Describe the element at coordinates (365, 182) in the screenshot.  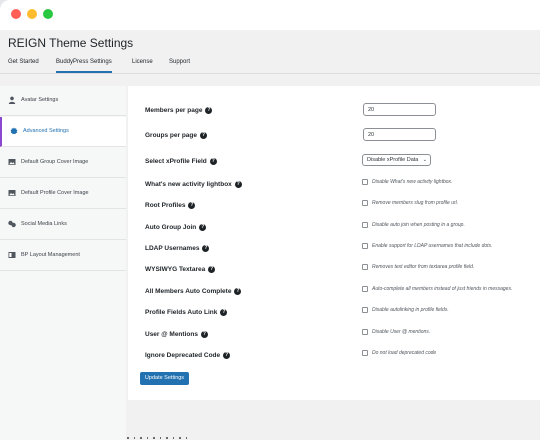
I see `activity-lightbox-checkbox` at that location.